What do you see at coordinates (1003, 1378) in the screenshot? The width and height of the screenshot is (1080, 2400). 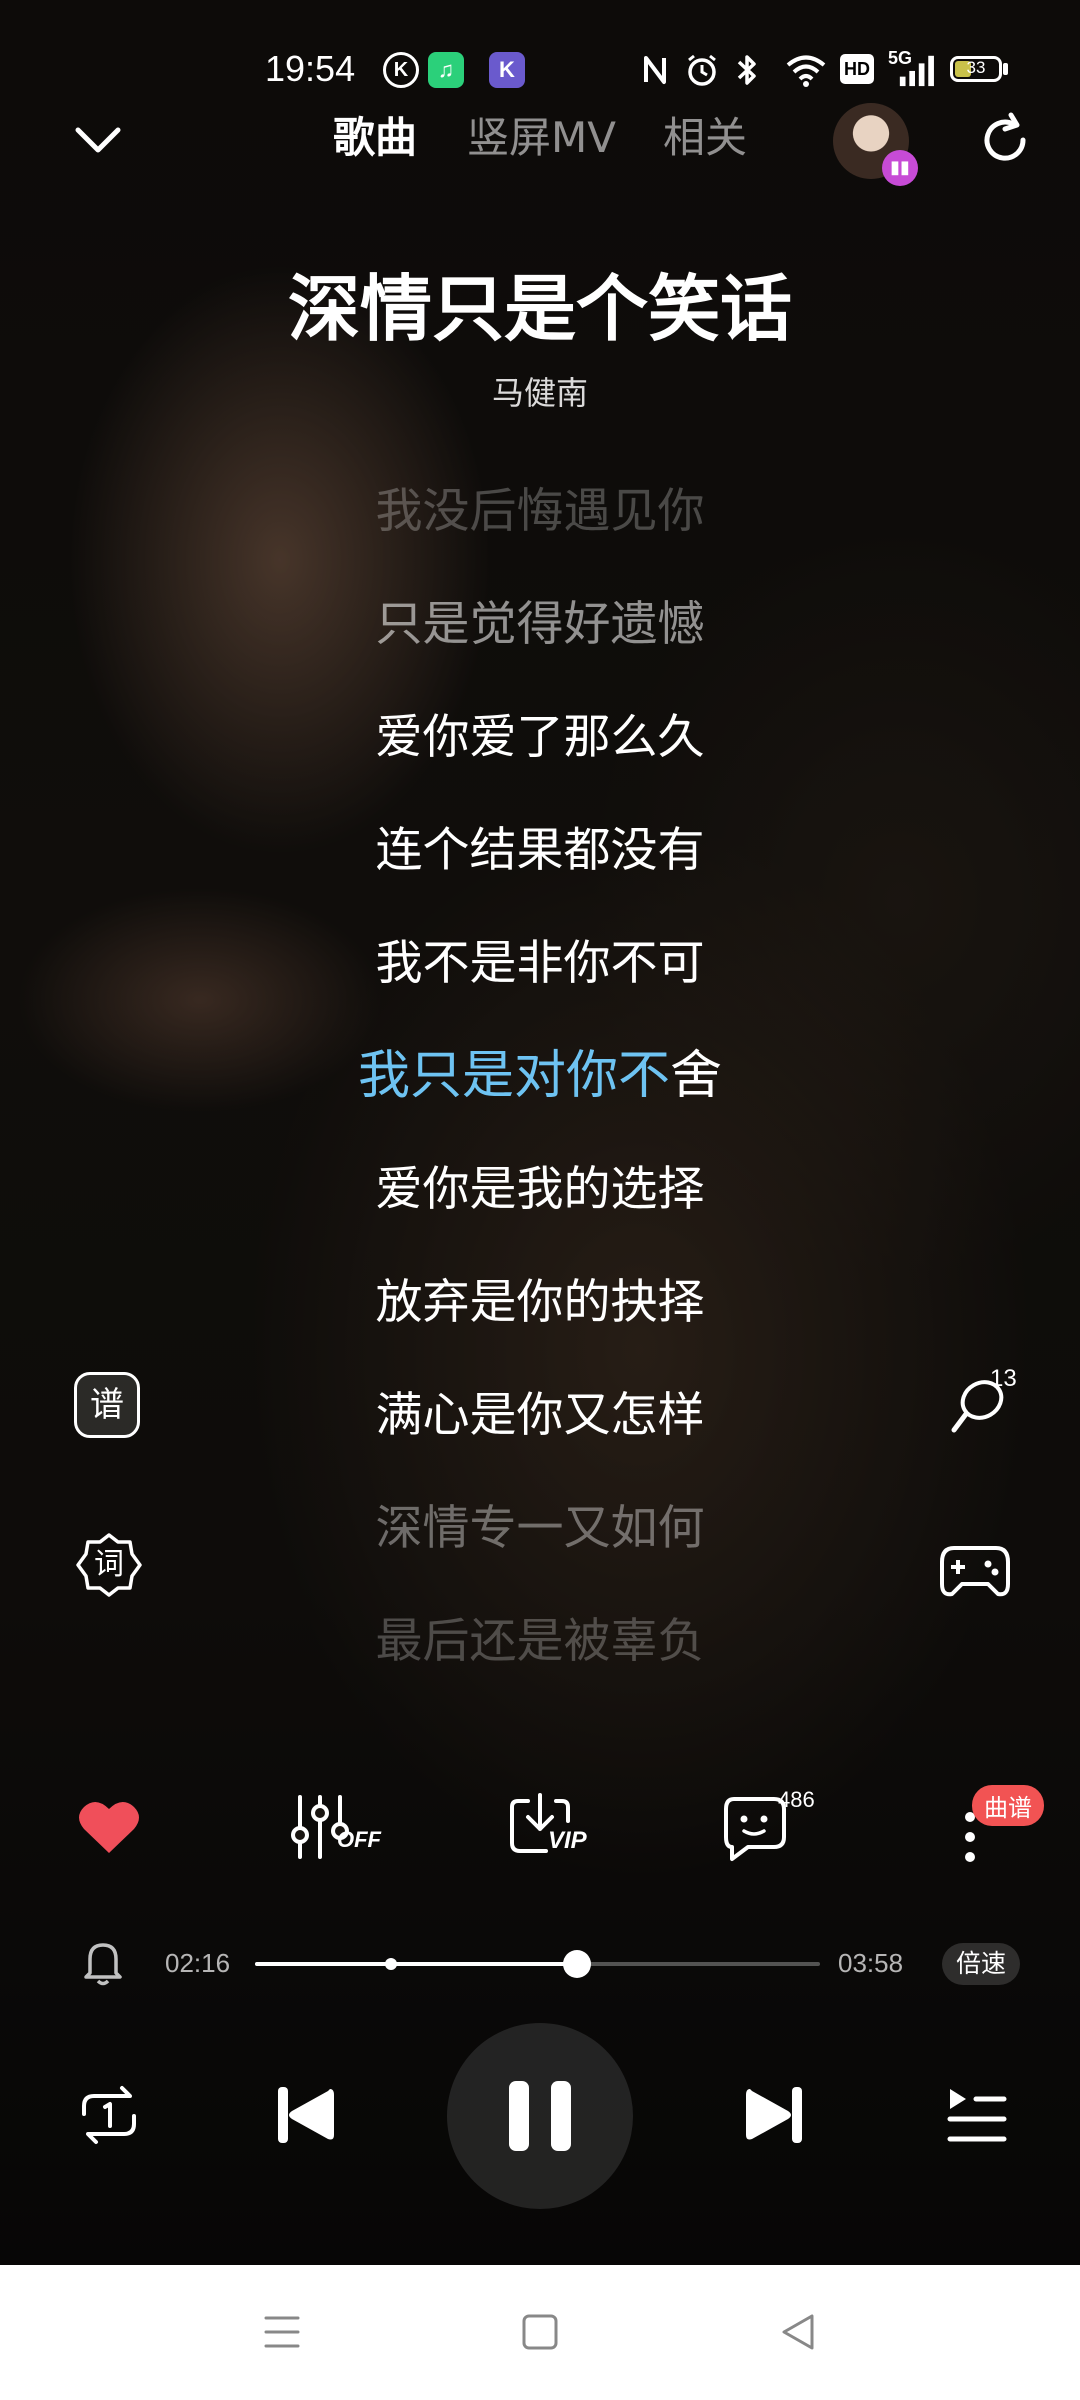 I see `quiz-count-badge: 13` at bounding box center [1003, 1378].